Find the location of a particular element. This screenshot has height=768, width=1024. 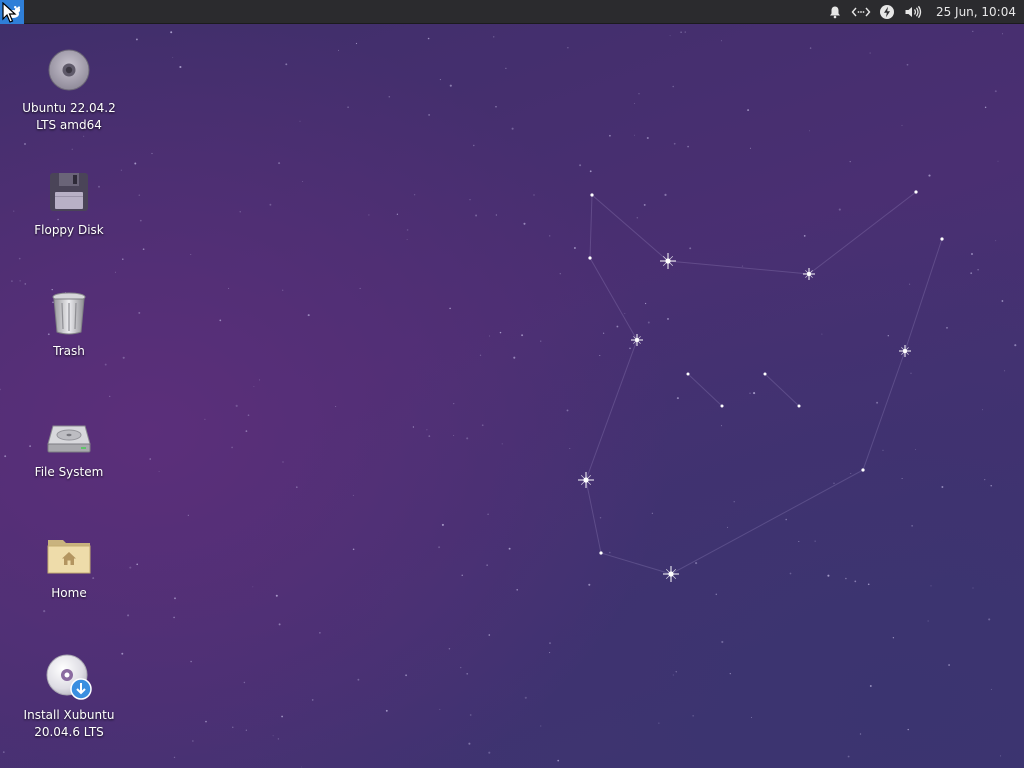

volume-icon is located at coordinates (913, 12).